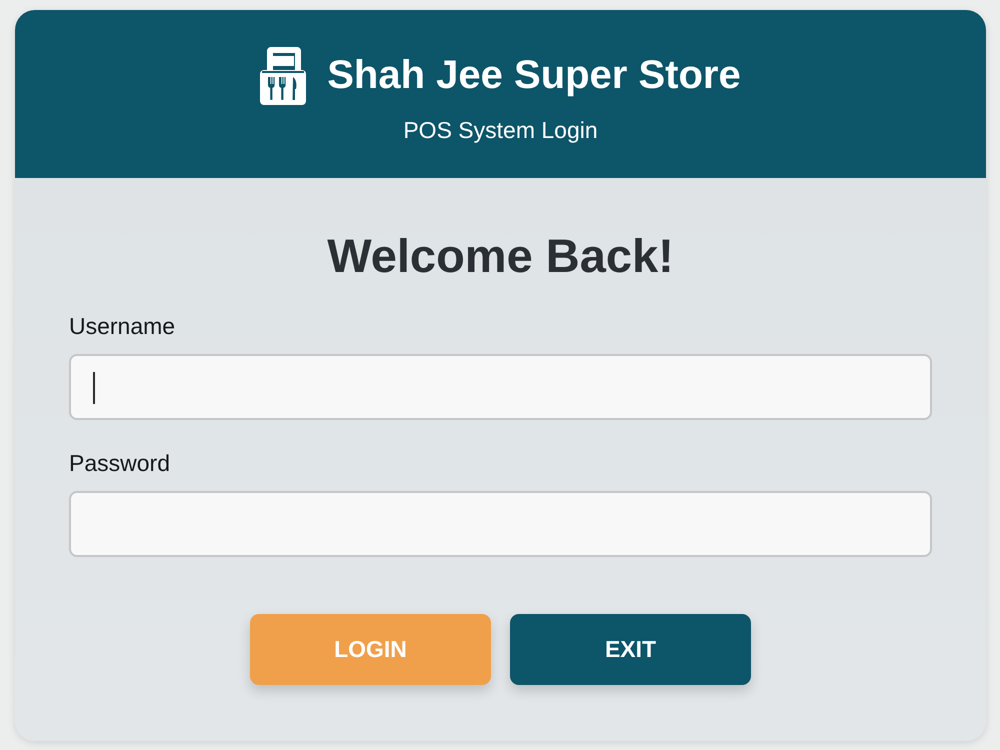 Image resolution: width=1000 pixels, height=750 pixels. What do you see at coordinates (500, 255) in the screenshot?
I see `welcome-heading: Welcome Back!` at bounding box center [500, 255].